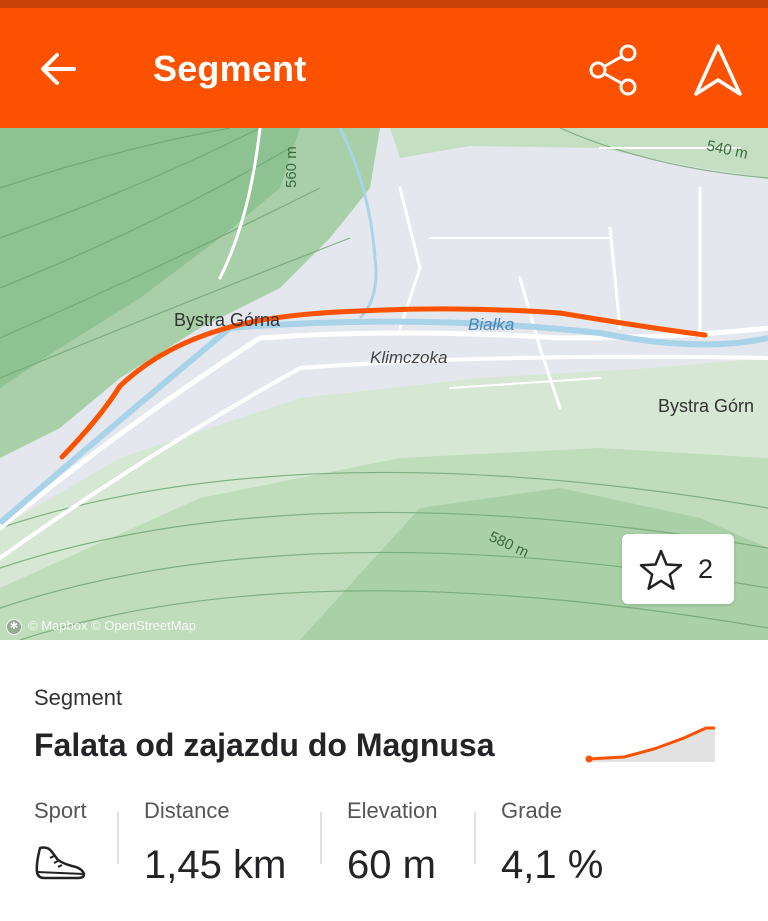 This screenshot has height=921, width=768. Describe the element at coordinates (264, 745) in the screenshot. I see `segment-name: Falata od zajazdu do Magnusa` at that location.